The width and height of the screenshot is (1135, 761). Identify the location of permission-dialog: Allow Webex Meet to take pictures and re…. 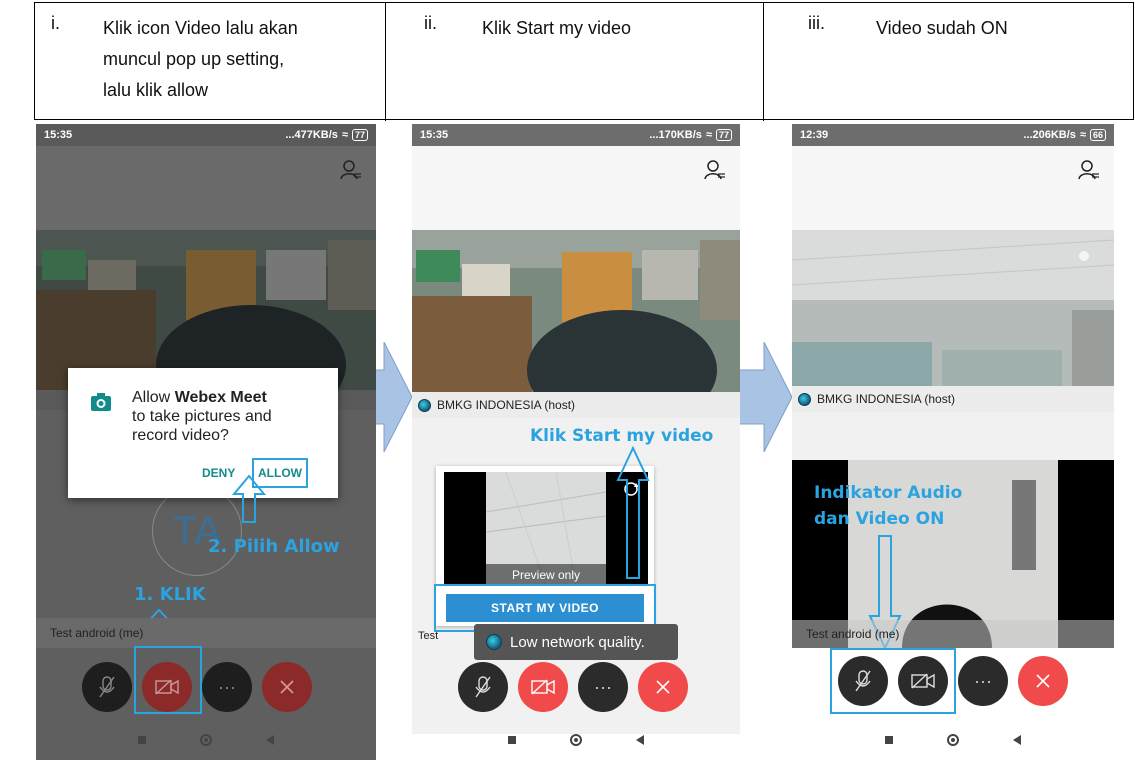
(203, 433).